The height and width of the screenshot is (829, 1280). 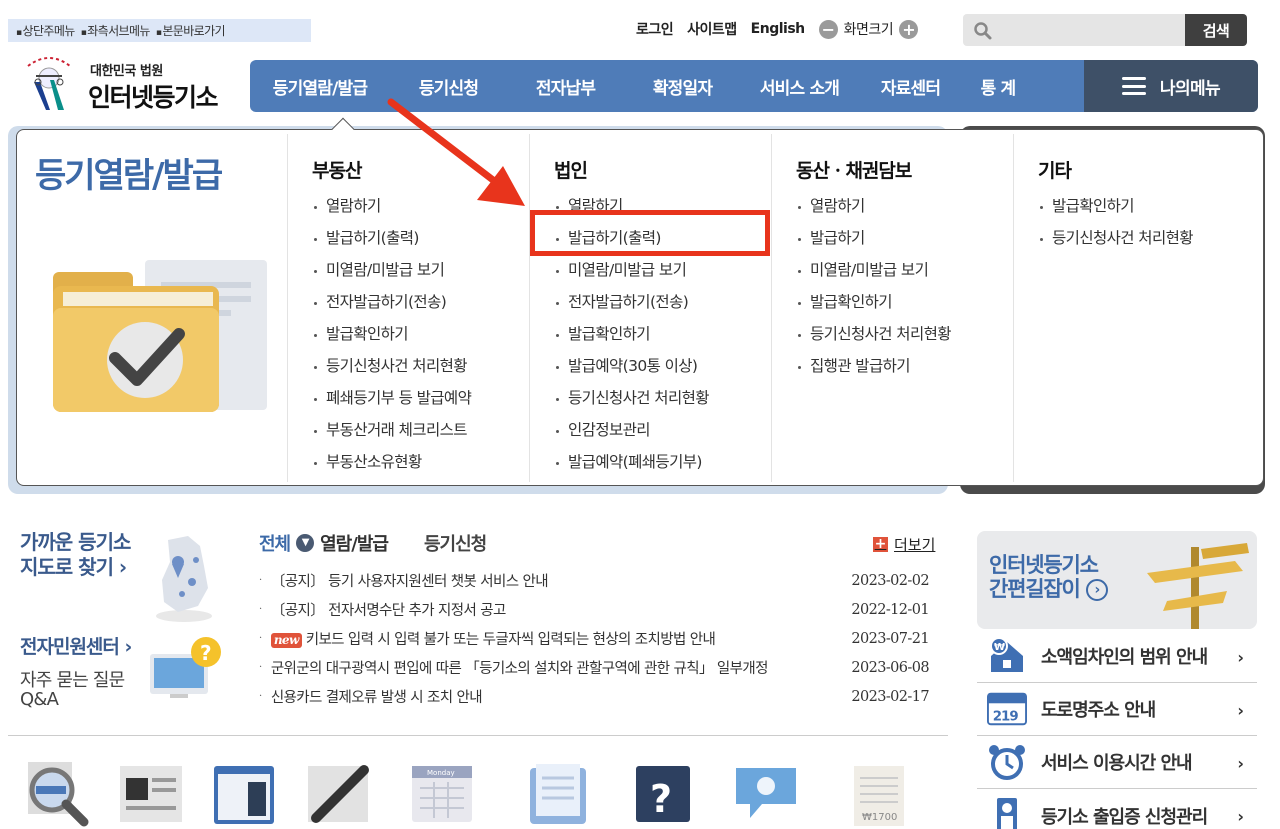 I want to click on more-link: + 더보기, so click(x=904, y=544).